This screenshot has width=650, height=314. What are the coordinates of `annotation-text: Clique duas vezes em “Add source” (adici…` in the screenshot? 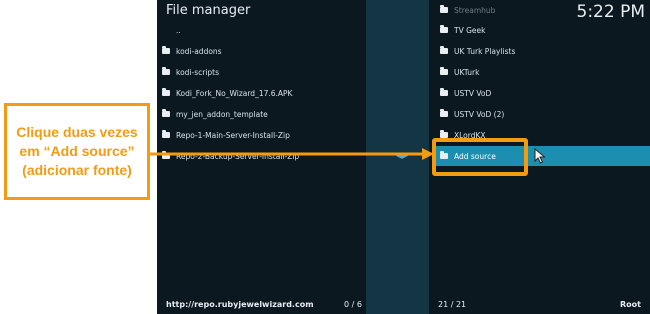 It's located at (77, 151).